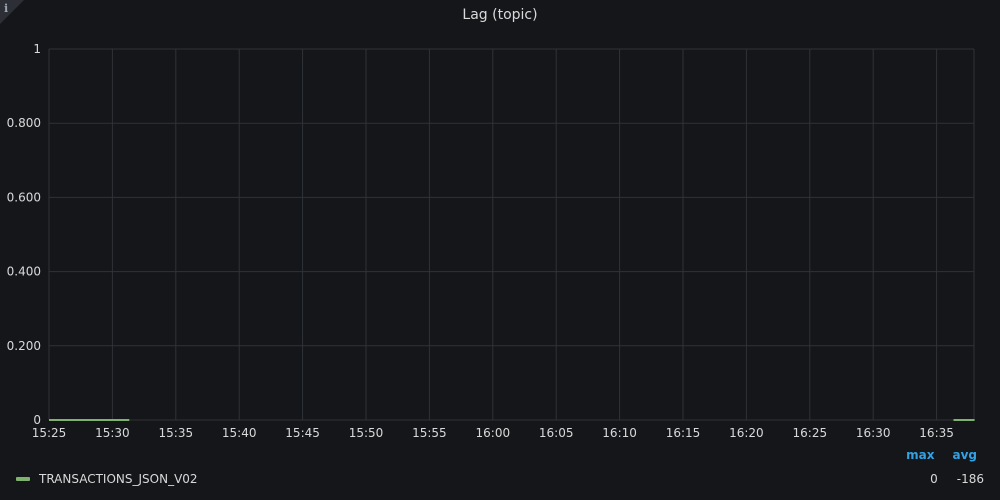 The width and height of the screenshot is (1000, 500). What do you see at coordinates (964, 455) in the screenshot?
I see `legend-header-avg: avg` at bounding box center [964, 455].